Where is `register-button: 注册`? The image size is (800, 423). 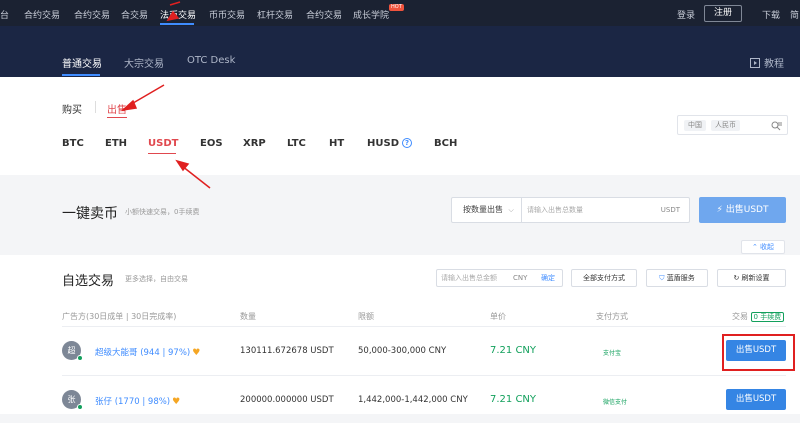
register-button: 注册 is located at coordinates (723, 13).